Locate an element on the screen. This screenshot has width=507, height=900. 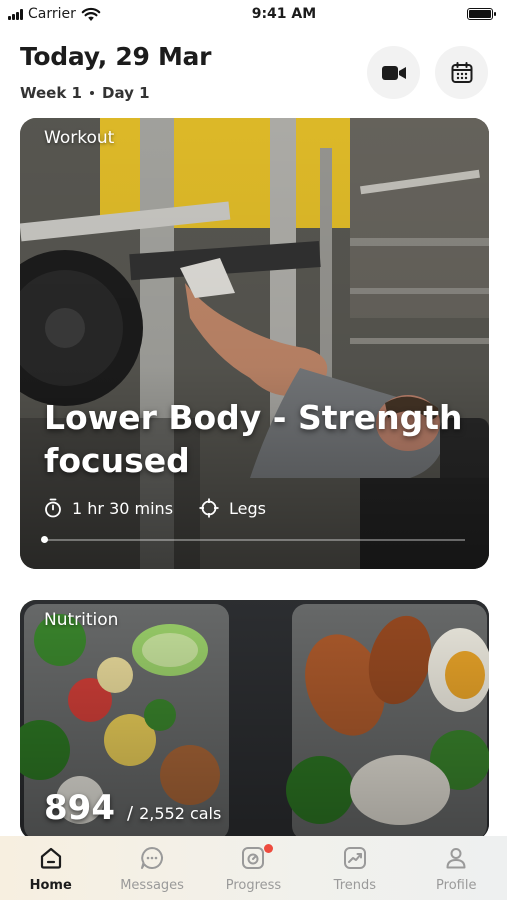
tab-profile: Profile is located at coordinates (456, 868).